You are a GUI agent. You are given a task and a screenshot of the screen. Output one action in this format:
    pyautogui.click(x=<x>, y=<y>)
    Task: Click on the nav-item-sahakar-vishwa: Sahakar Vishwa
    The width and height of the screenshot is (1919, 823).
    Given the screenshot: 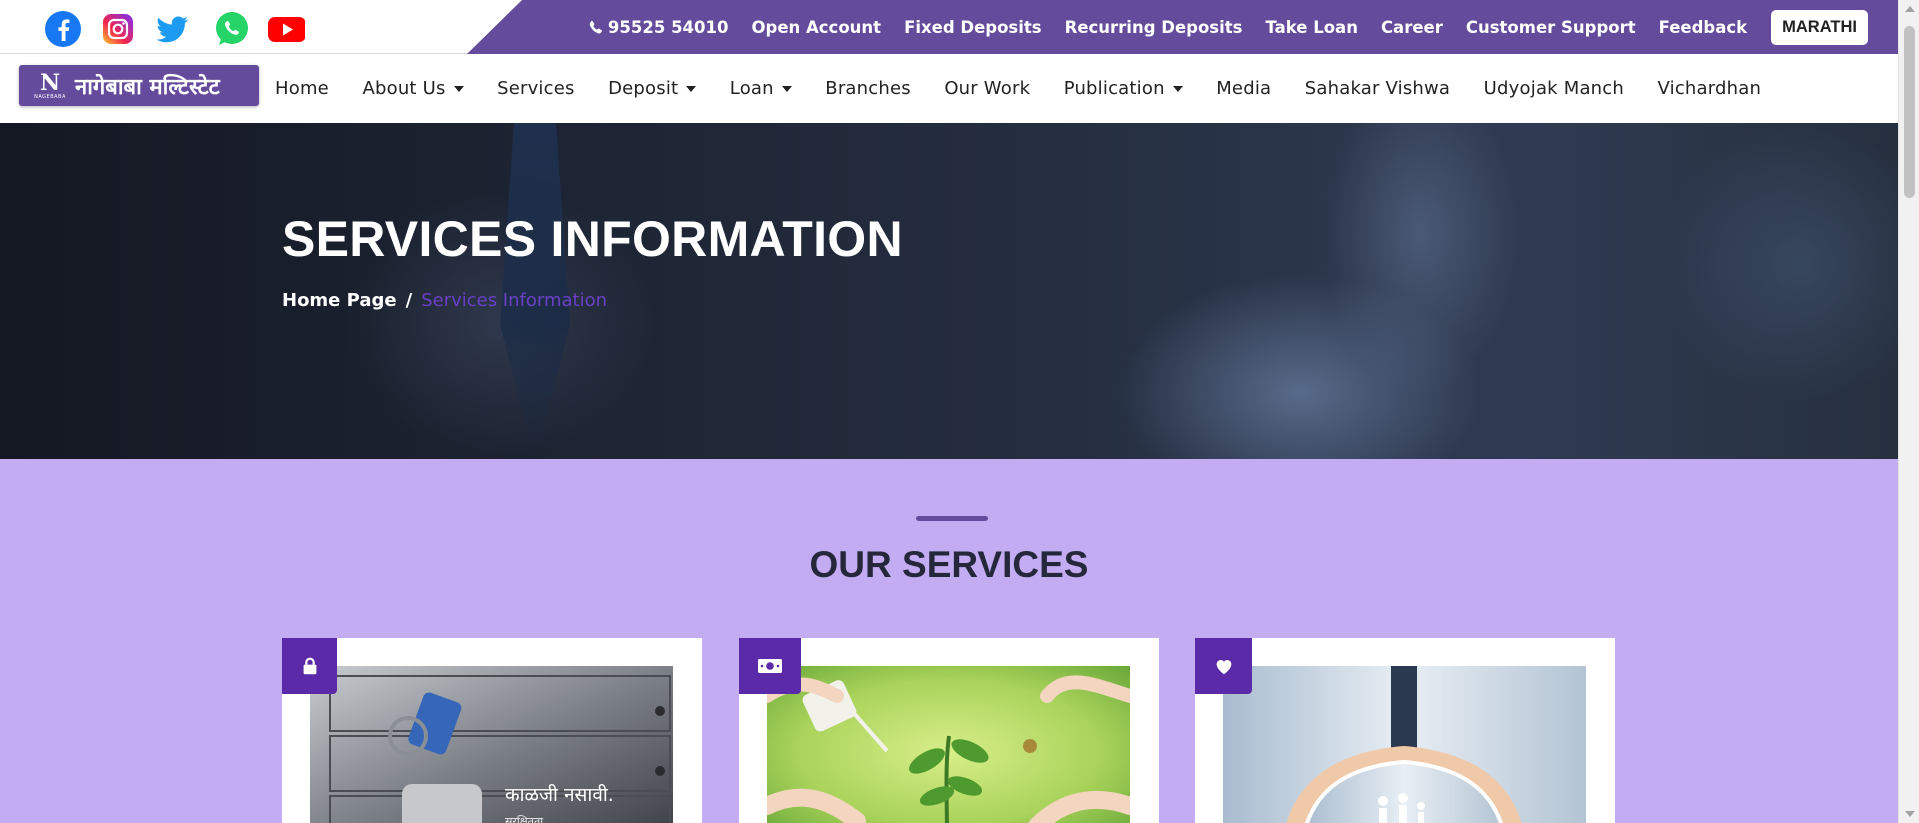 What is the action you would take?
    pyautogui.click(x=1377, y=88)
    